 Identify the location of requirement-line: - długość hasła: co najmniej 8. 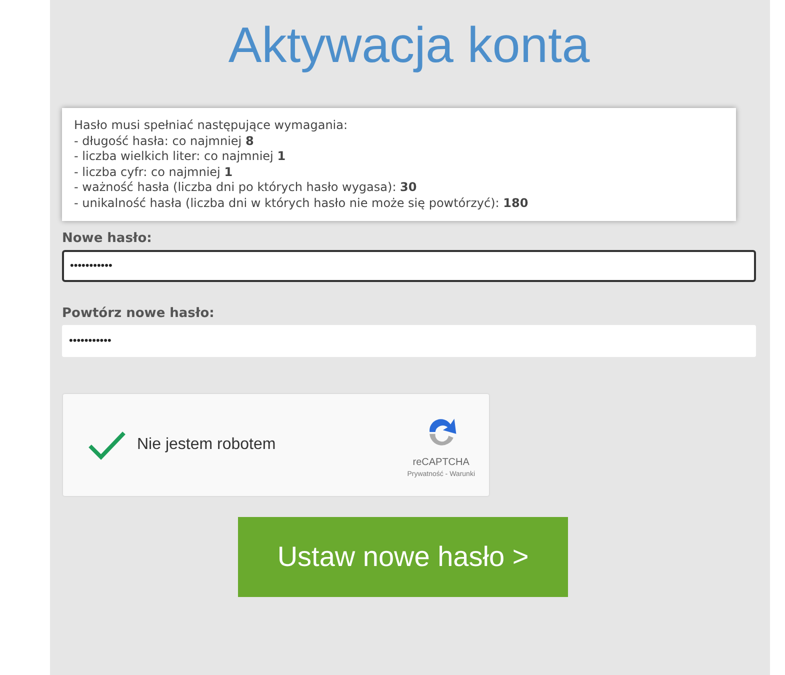
(164, 141).